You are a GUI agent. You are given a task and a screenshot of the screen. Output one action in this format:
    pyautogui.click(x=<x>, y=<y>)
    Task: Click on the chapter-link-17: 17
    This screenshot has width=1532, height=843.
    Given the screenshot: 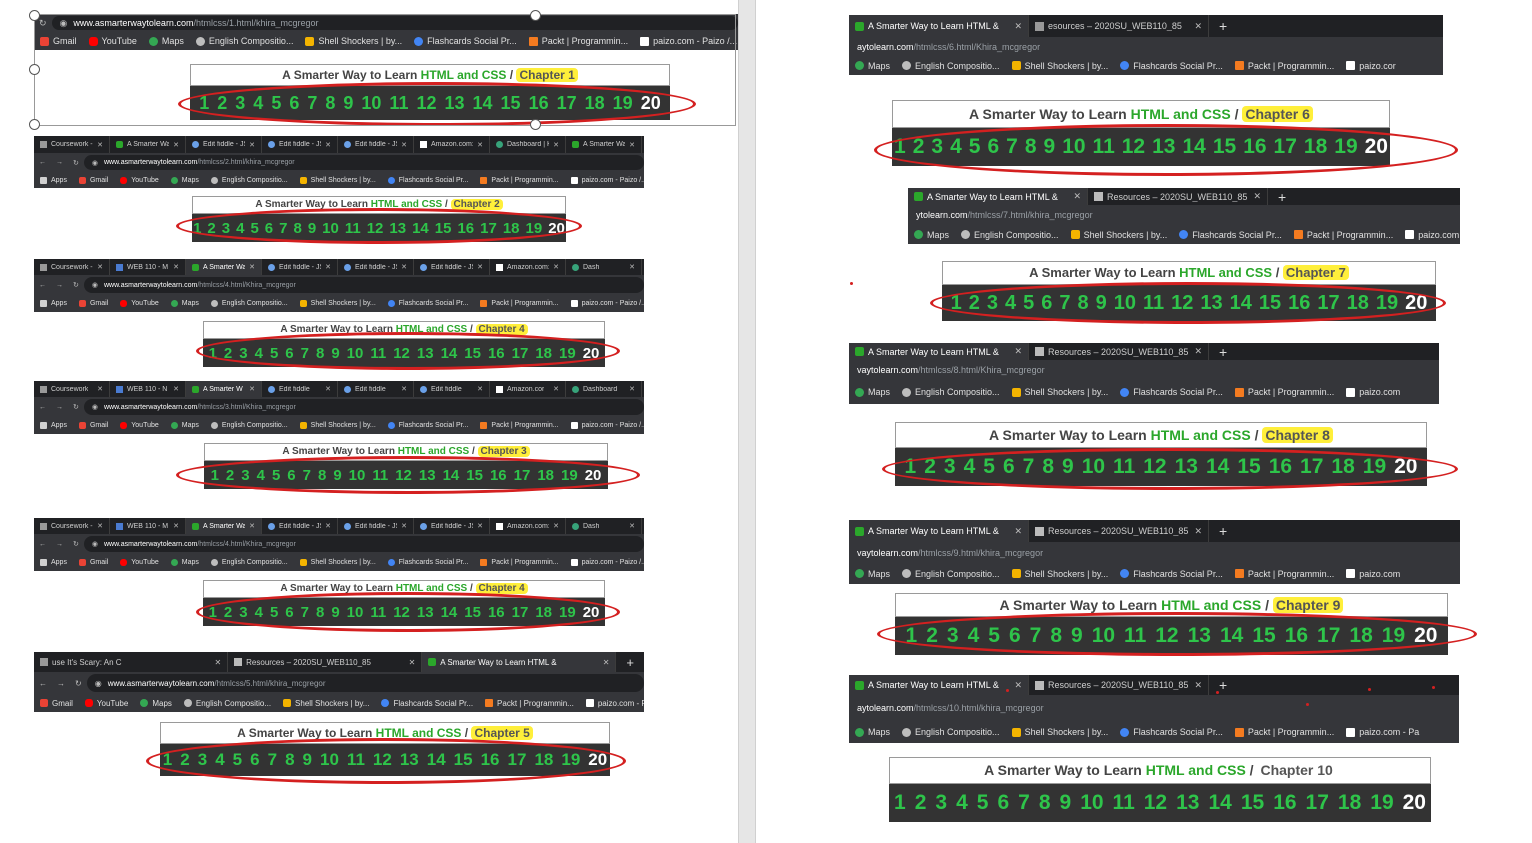 What is the action you would take?
    pyautogui.click(x=1317, y=803)
    